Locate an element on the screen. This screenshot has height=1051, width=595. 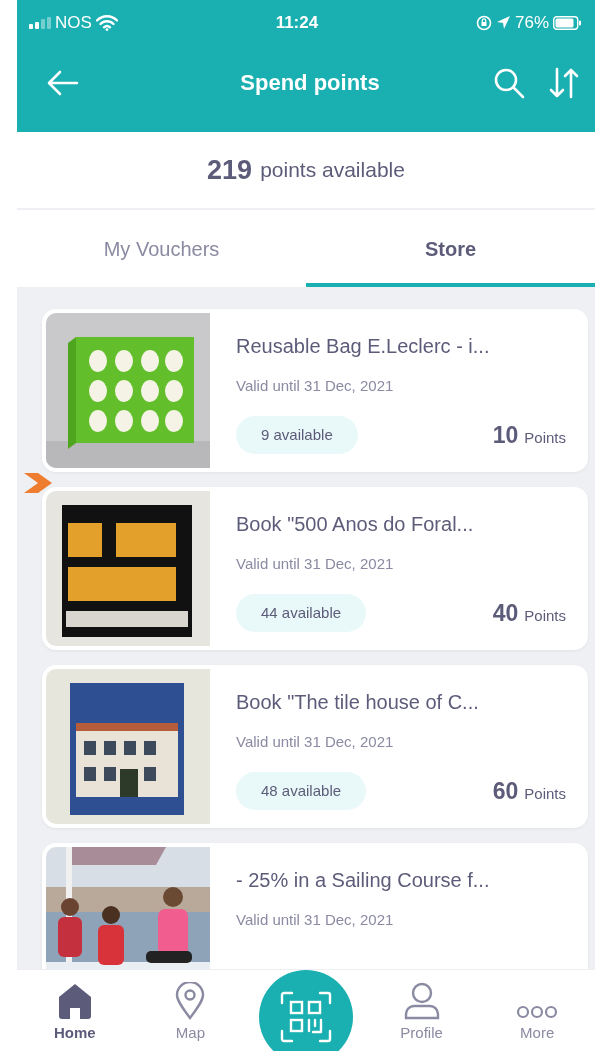
qr-code-icon is located at coordinates (306, 1017).